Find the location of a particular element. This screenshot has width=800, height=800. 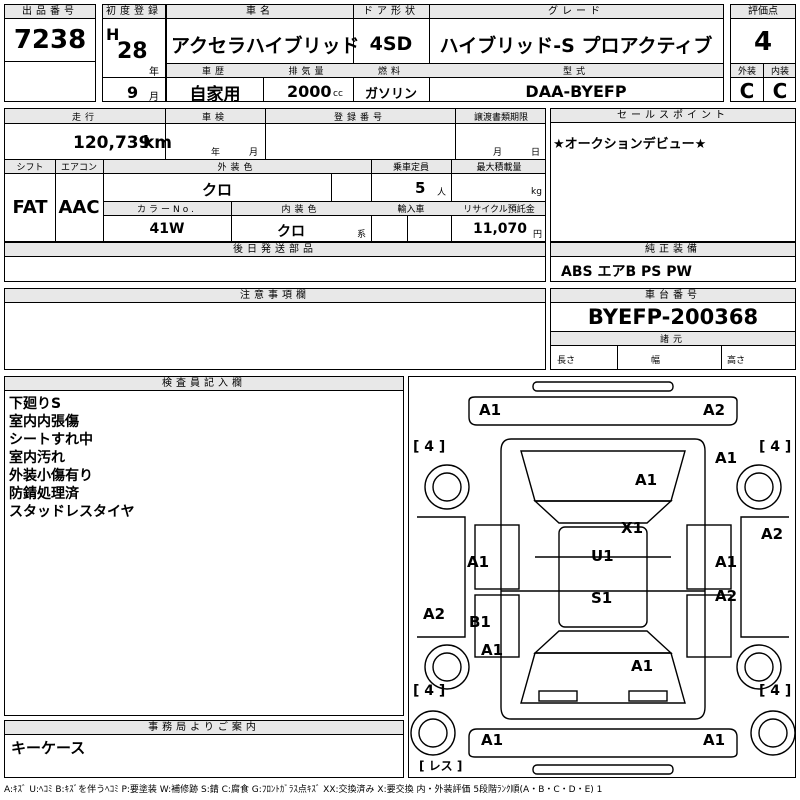

transfer-label: 譲渡書類期限 is located at coordinates (500, 118).